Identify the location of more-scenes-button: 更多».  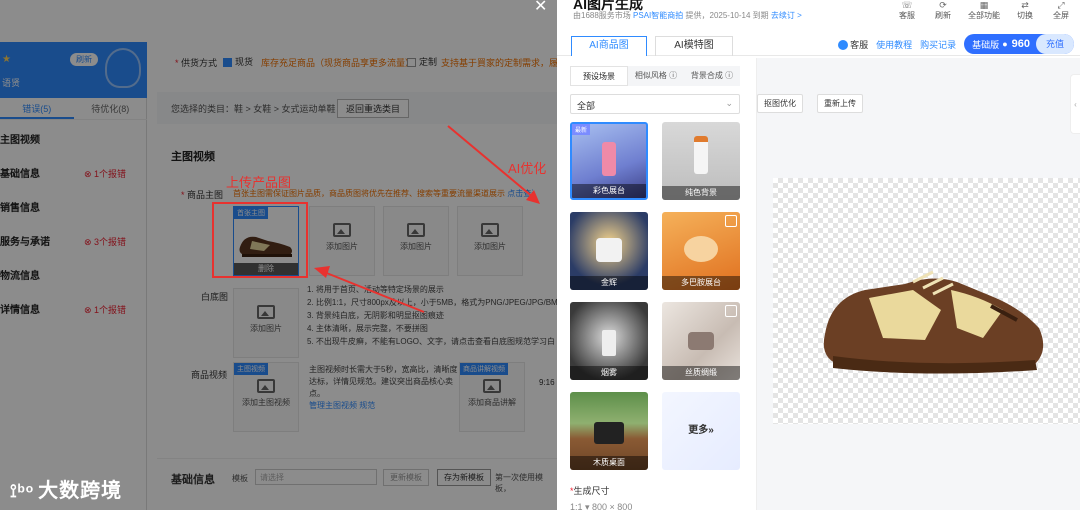
(701, 431).